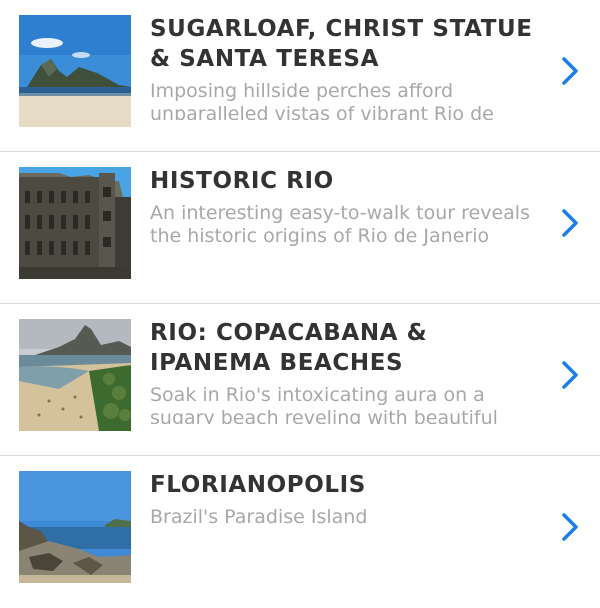  Describe the element at coordinates (259, 517) in the screenshot. I see `tour-description: Brazil's Paradise Island` at that location.